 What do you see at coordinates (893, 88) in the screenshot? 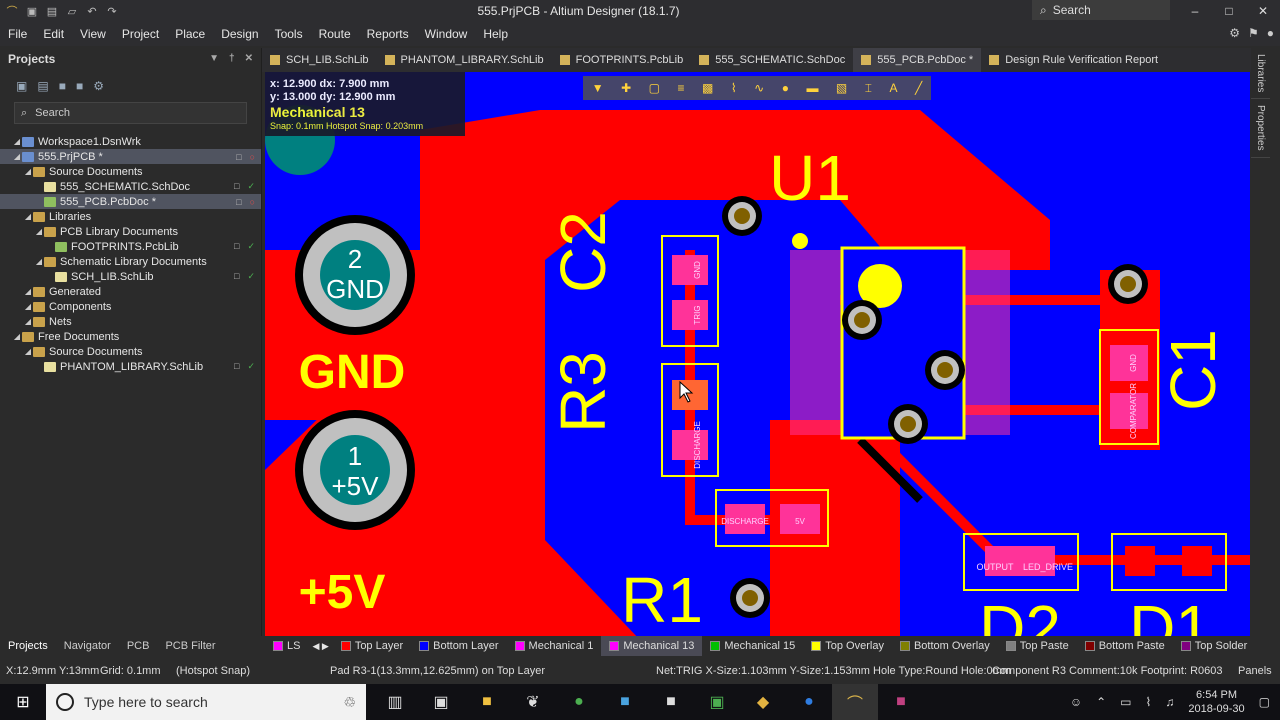
I see `text-icon: A` at bounding box center [893, 88].